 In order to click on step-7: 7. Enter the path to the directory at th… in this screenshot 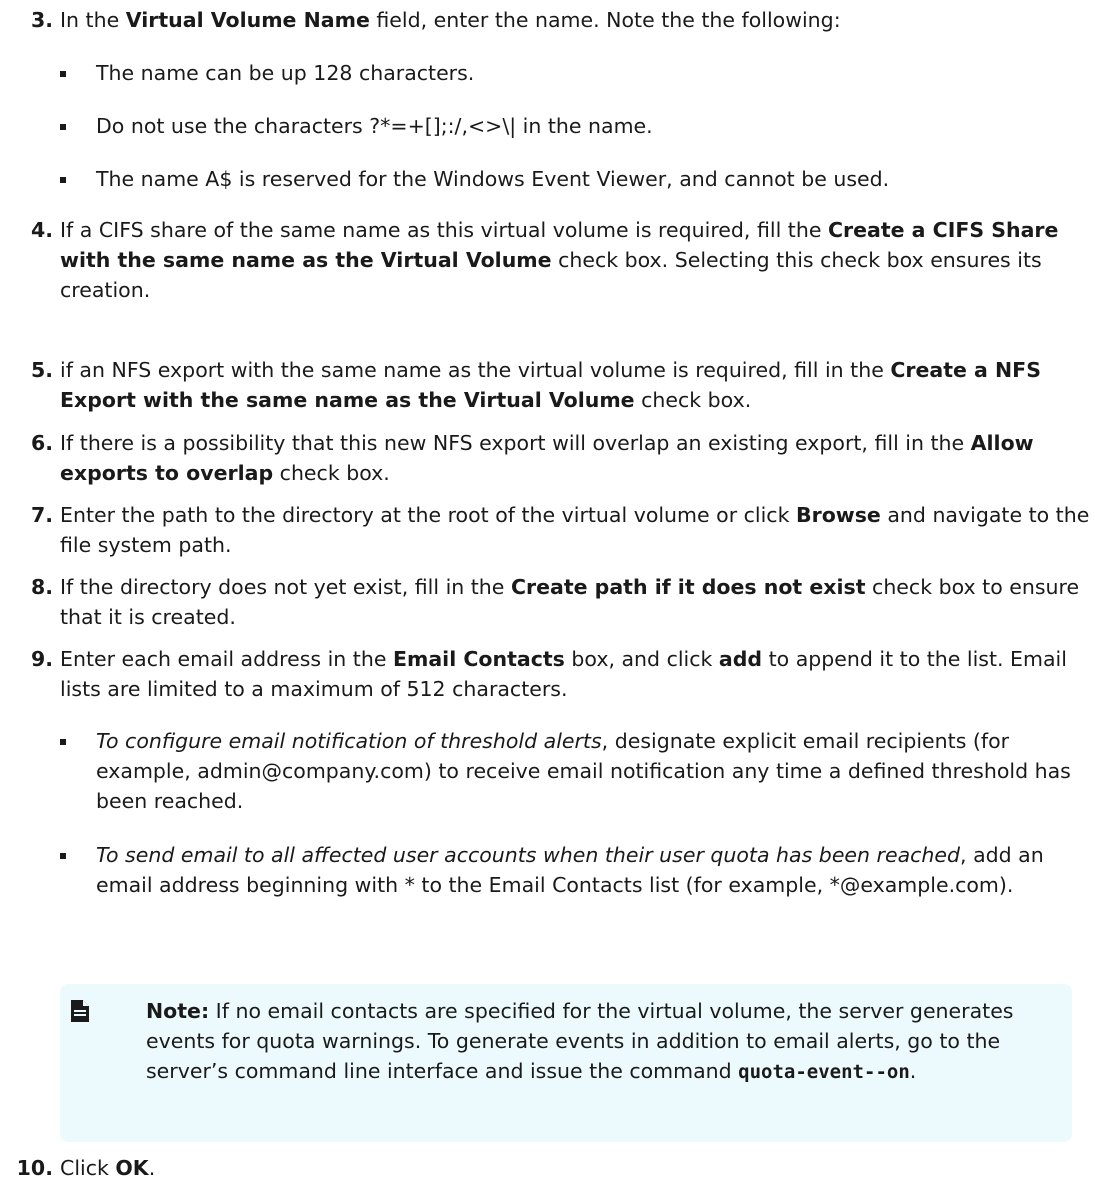, I will do `click(560, 530)`.